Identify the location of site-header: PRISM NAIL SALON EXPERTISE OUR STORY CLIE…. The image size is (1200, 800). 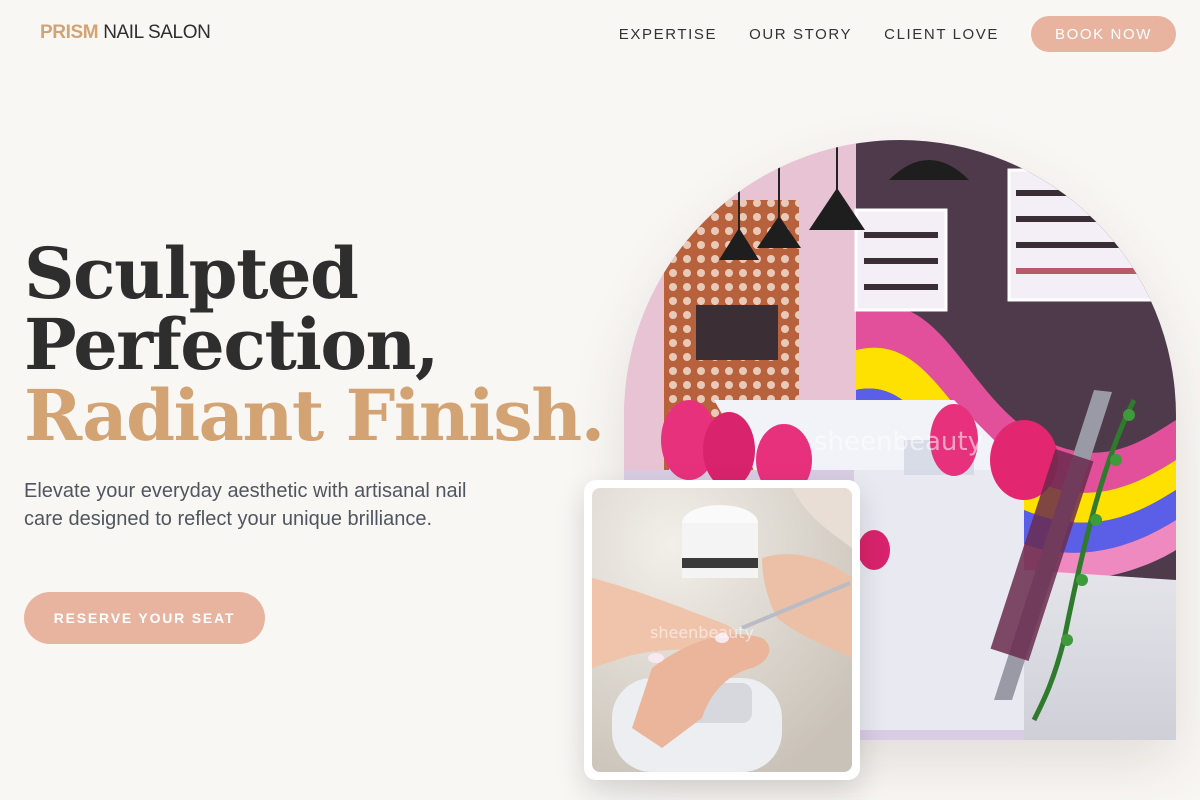
(600, 34).